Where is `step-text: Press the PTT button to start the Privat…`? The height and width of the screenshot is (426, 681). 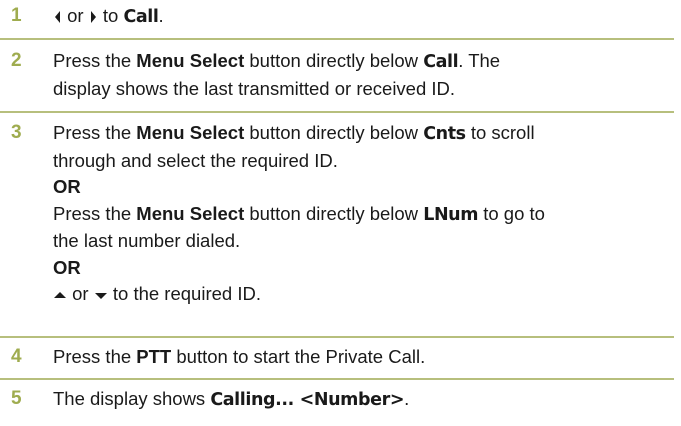
step-text: Press the PTT button to start the Privat… is located at coordinates (366, 357).